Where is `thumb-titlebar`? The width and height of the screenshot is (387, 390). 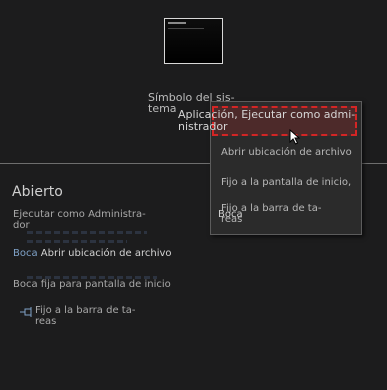 thumb-titlebar is located at coordinates (177, 23).